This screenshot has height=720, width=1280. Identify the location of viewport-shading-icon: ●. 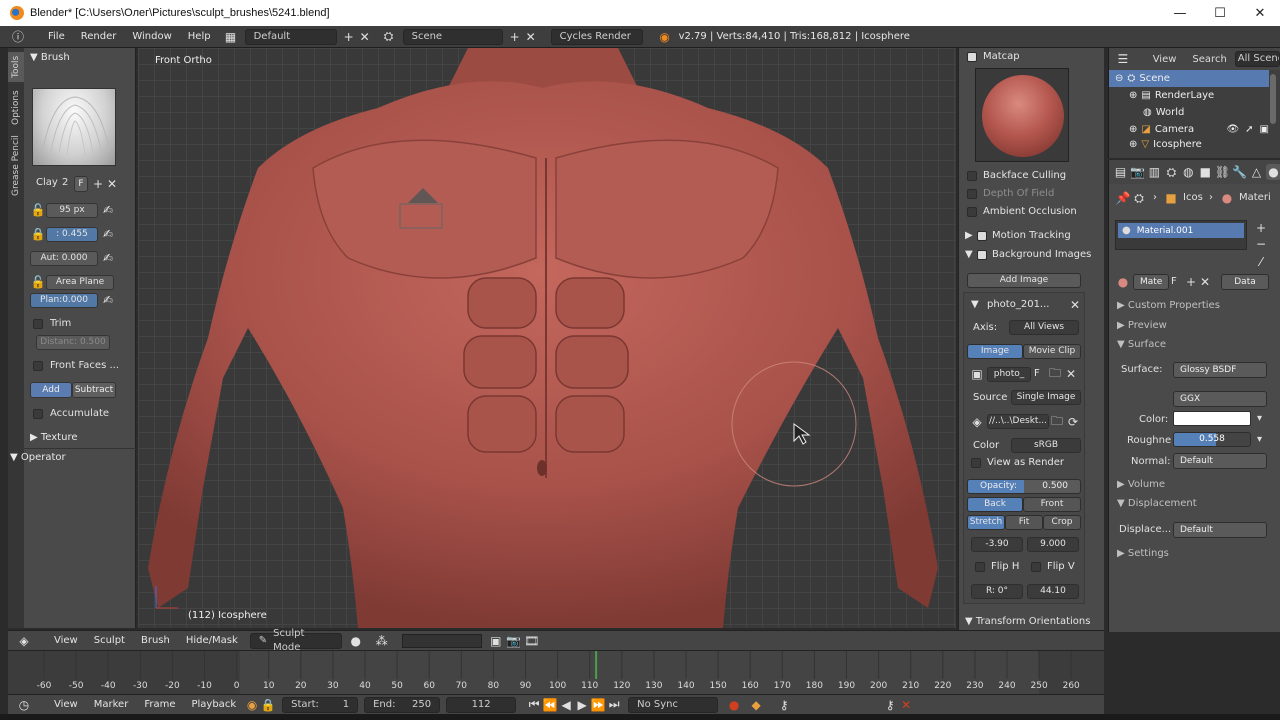
(356, 641).